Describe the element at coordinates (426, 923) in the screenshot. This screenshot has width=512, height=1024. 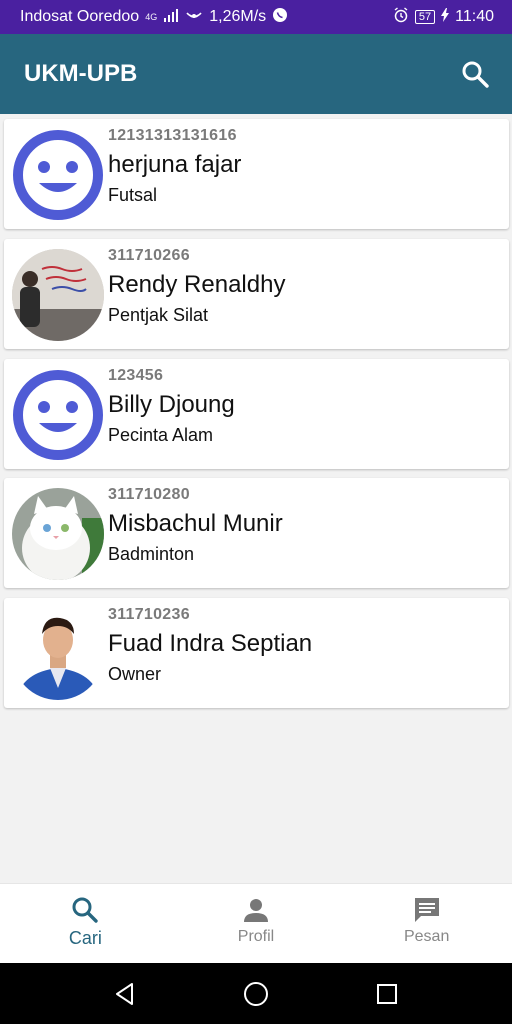
I see `nav-item-pesan: Pesan` at that location.